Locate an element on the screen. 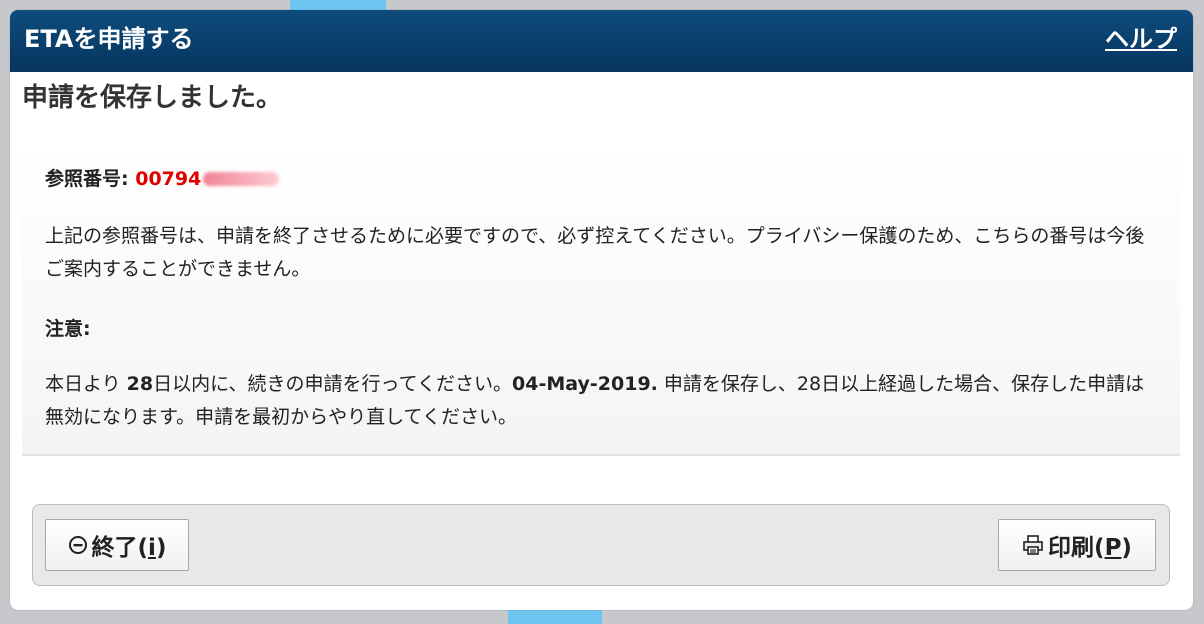  page-heading: 申請を保存しました。 is located at coordinates (152, 98).